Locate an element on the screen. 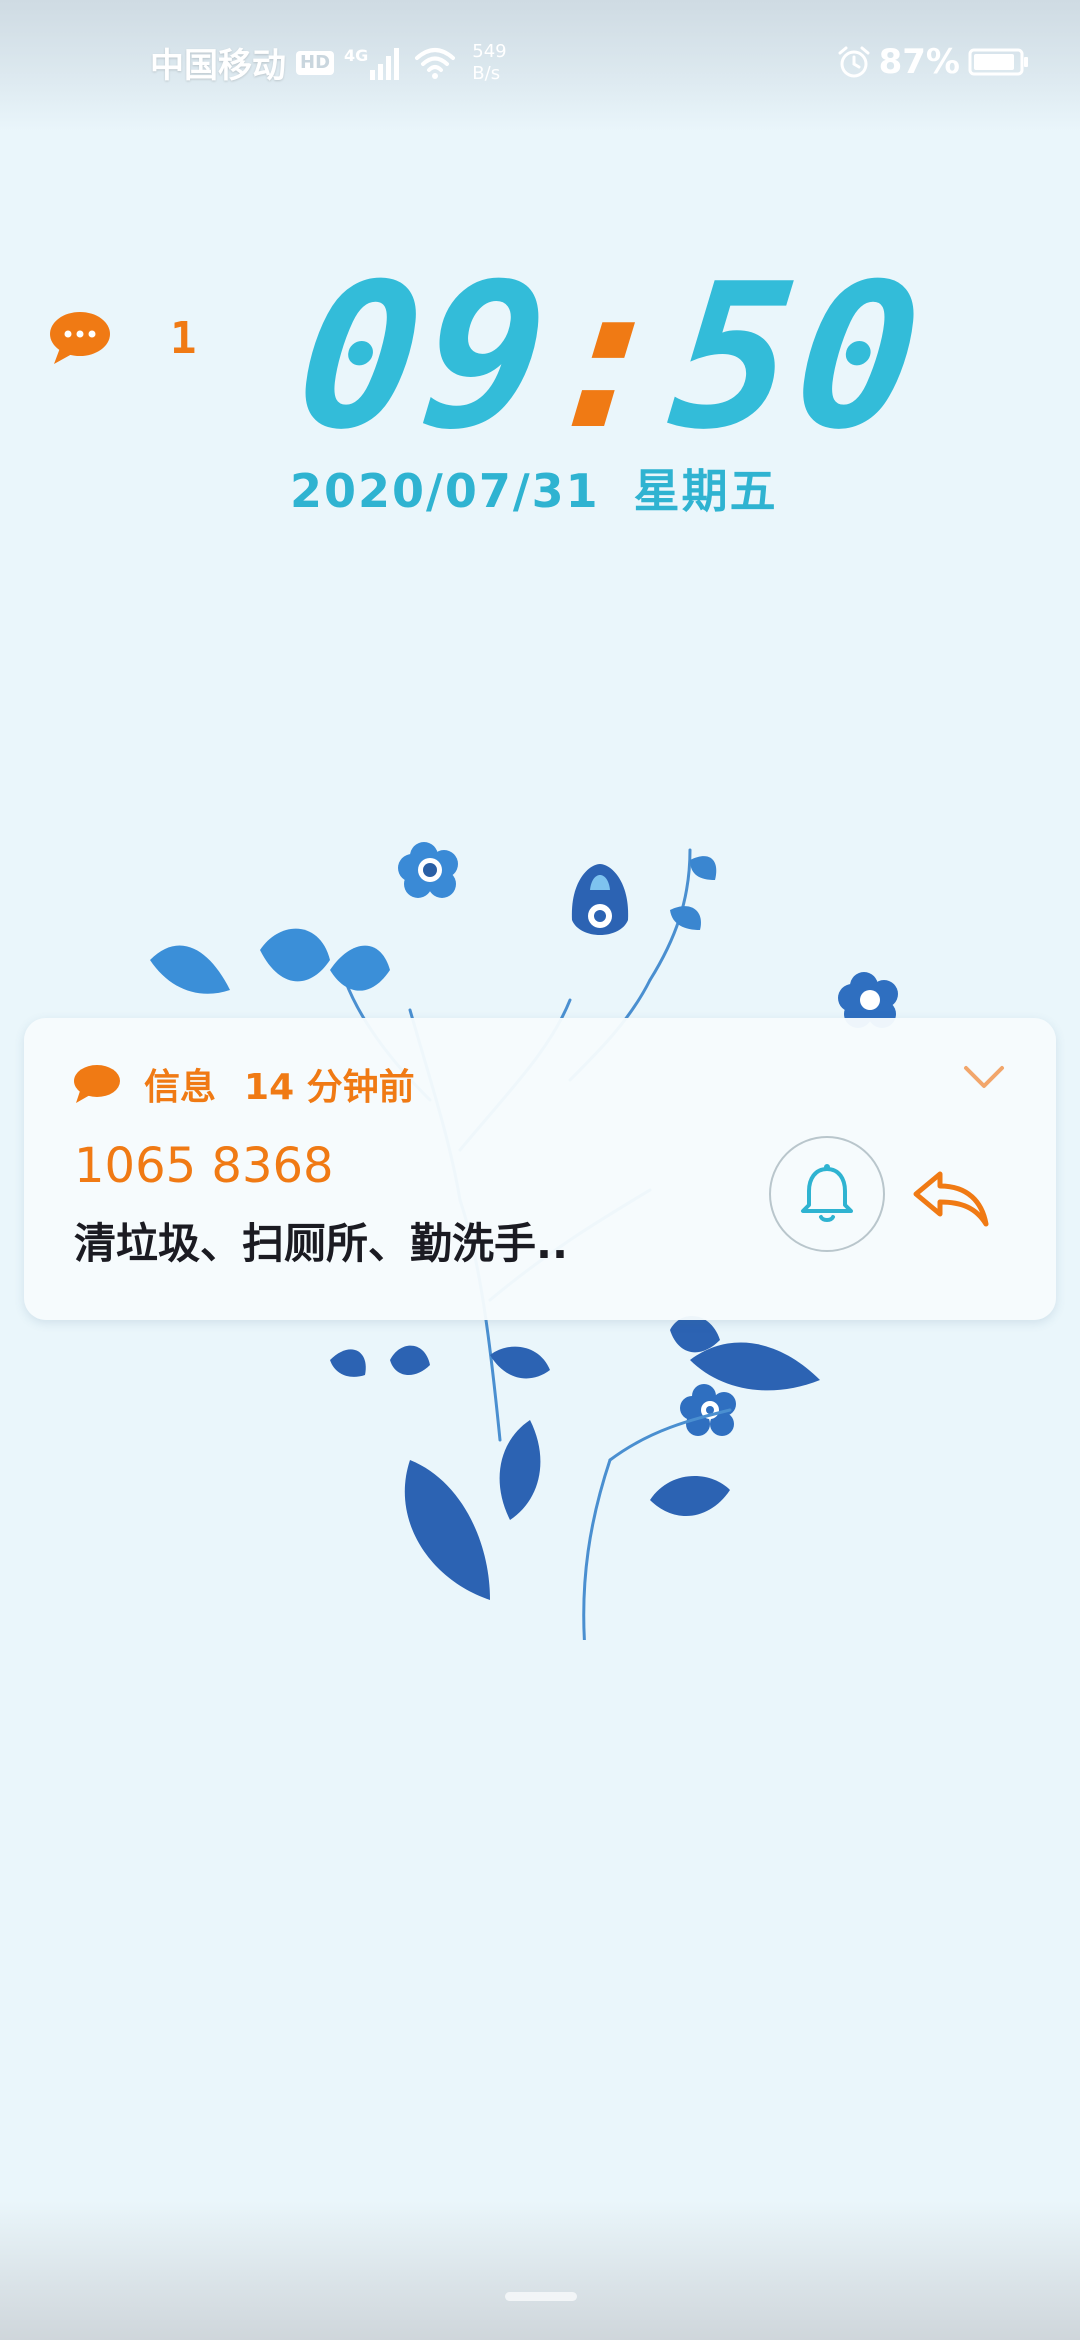 This screenshot has width=1080, height=2340. network-speed-unit: B/s is located at coordinates (486, 73).